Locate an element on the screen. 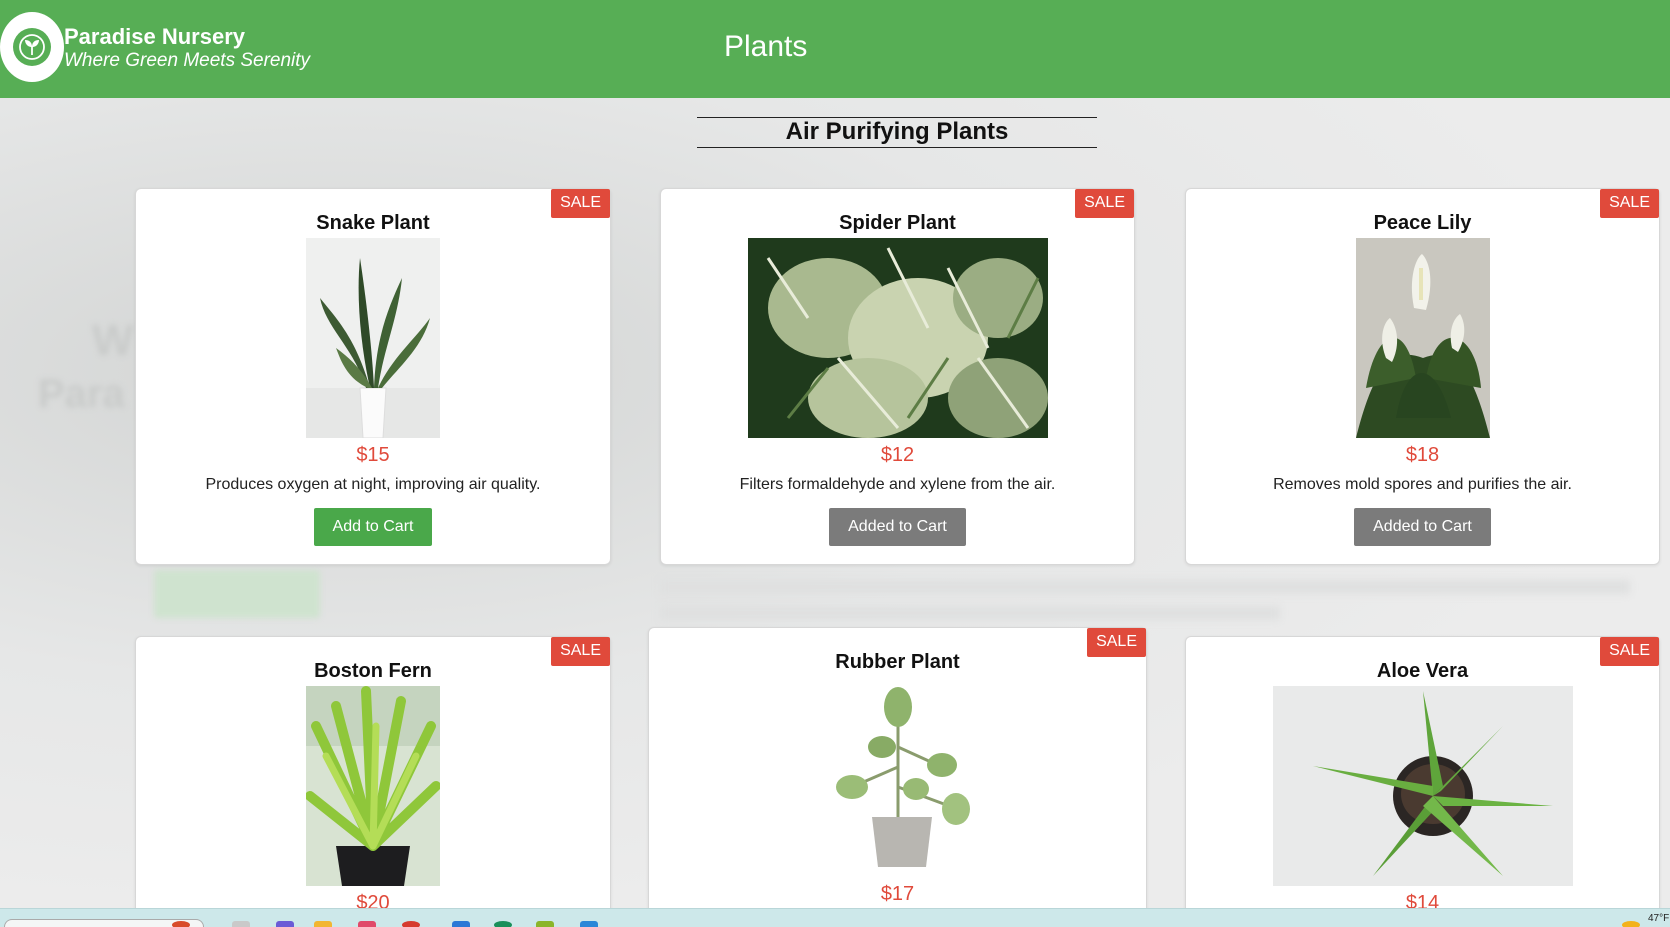  product-name: Aloe Vera is located at coordinates (1422, 671).